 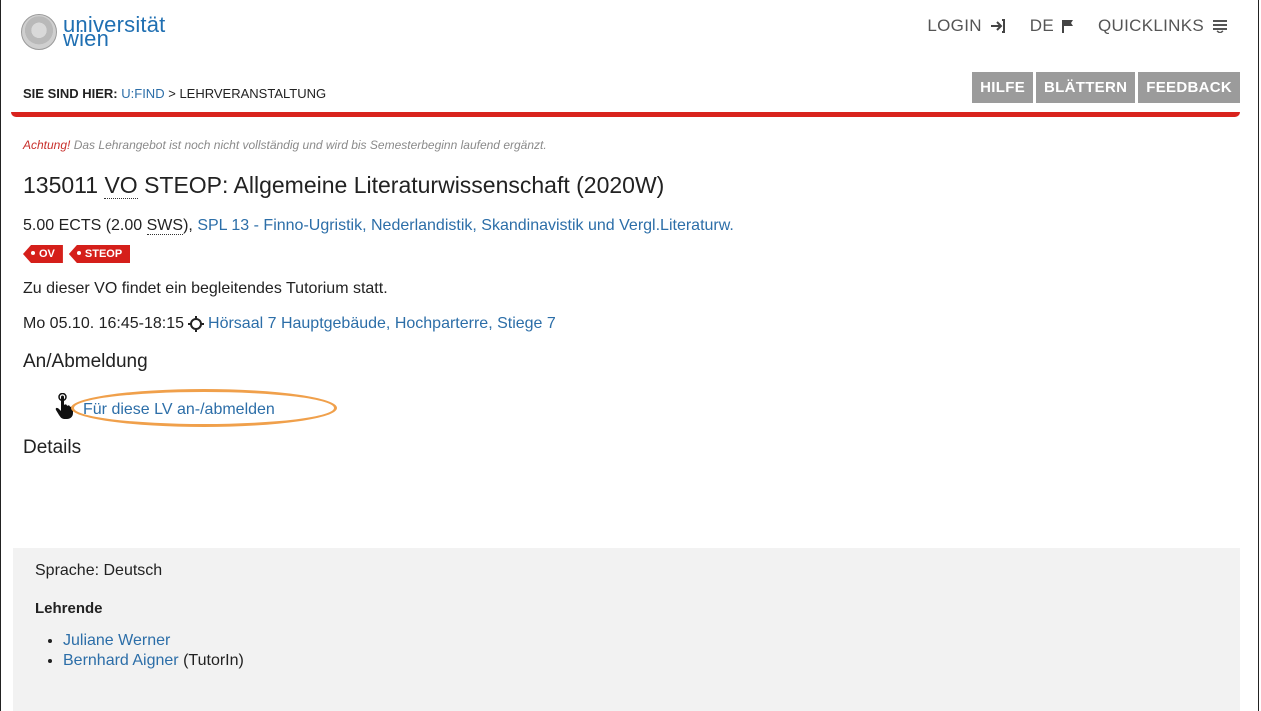 I want to click on tag-steop: STEOP, so click(x=99, y=254).